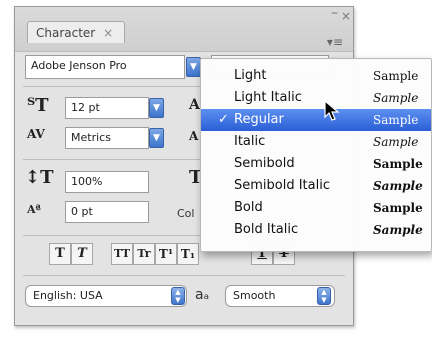  I want to click on baseline-shift-value: 0 pt, so click(82, 211).